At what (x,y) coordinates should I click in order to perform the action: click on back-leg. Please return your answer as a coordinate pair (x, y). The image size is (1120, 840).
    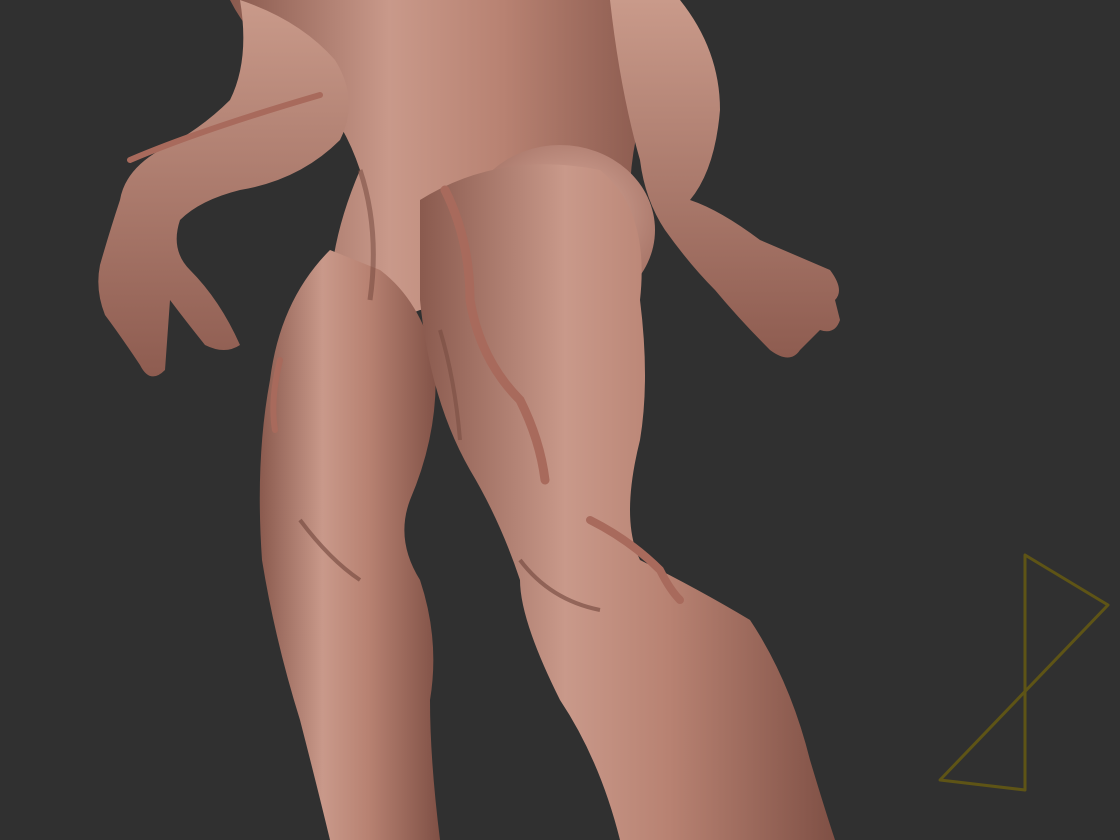
    Looking at the image, I should click on (349, 545).